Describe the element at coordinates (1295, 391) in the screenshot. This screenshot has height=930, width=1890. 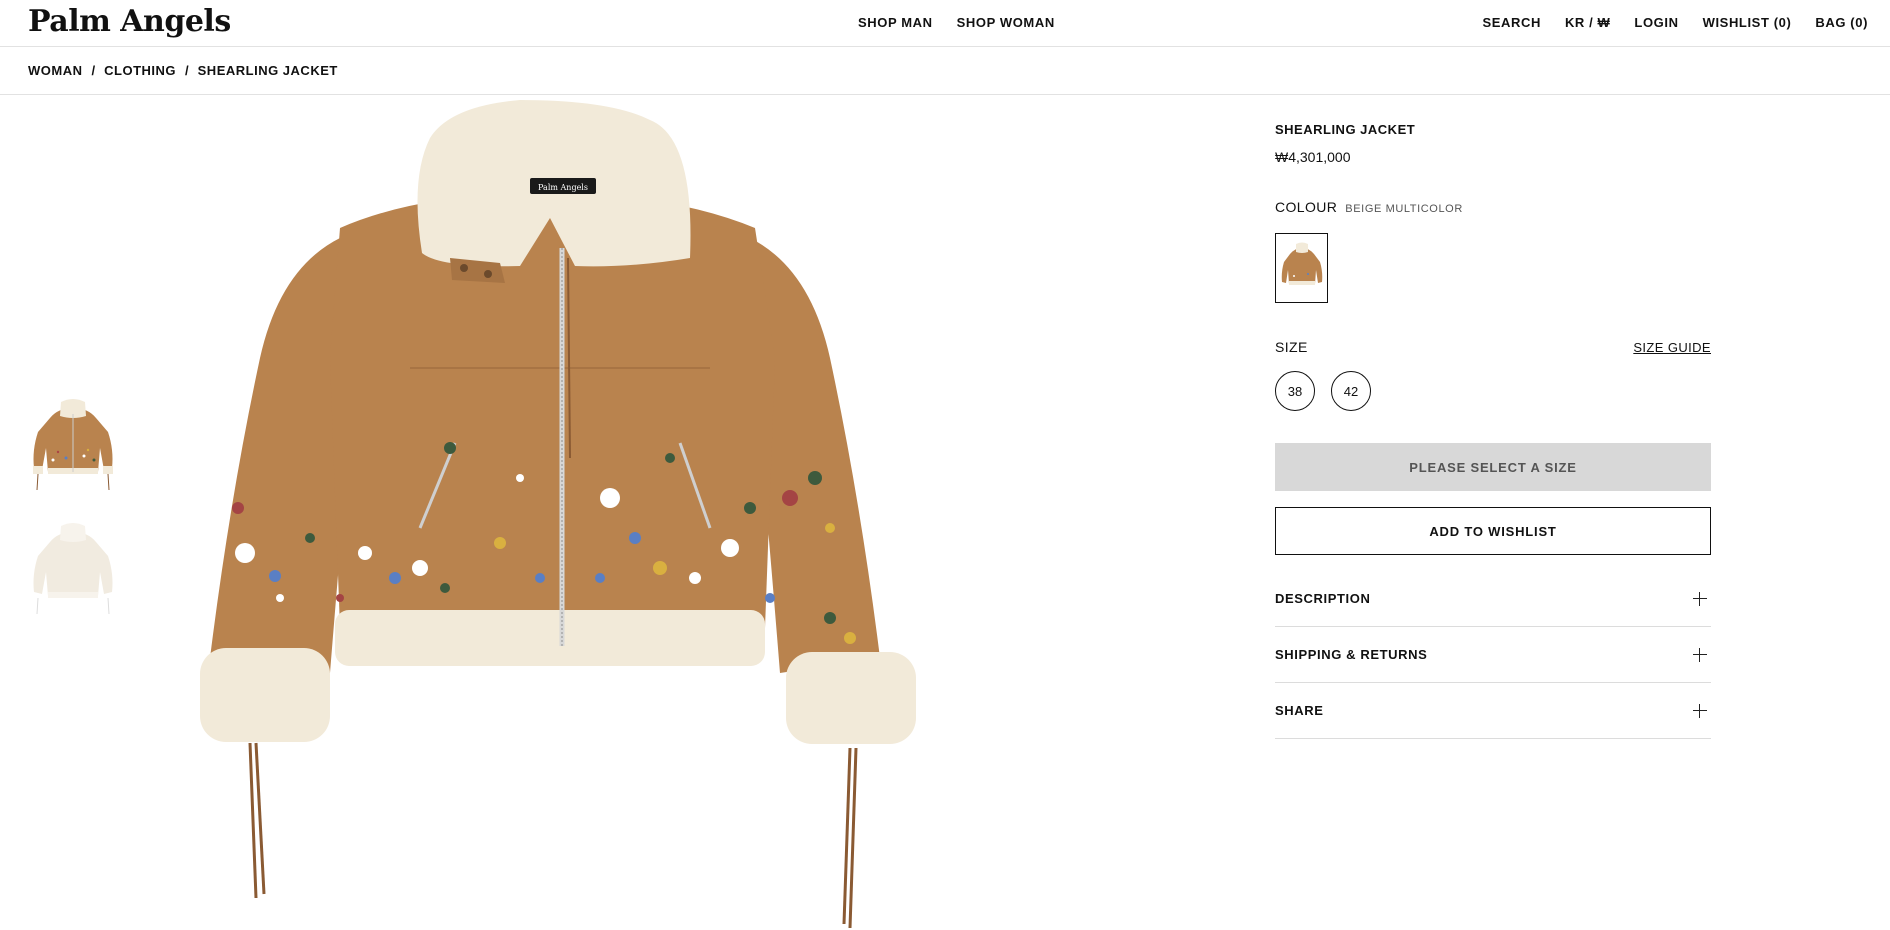
I see `size-option-38: 38` at that location.